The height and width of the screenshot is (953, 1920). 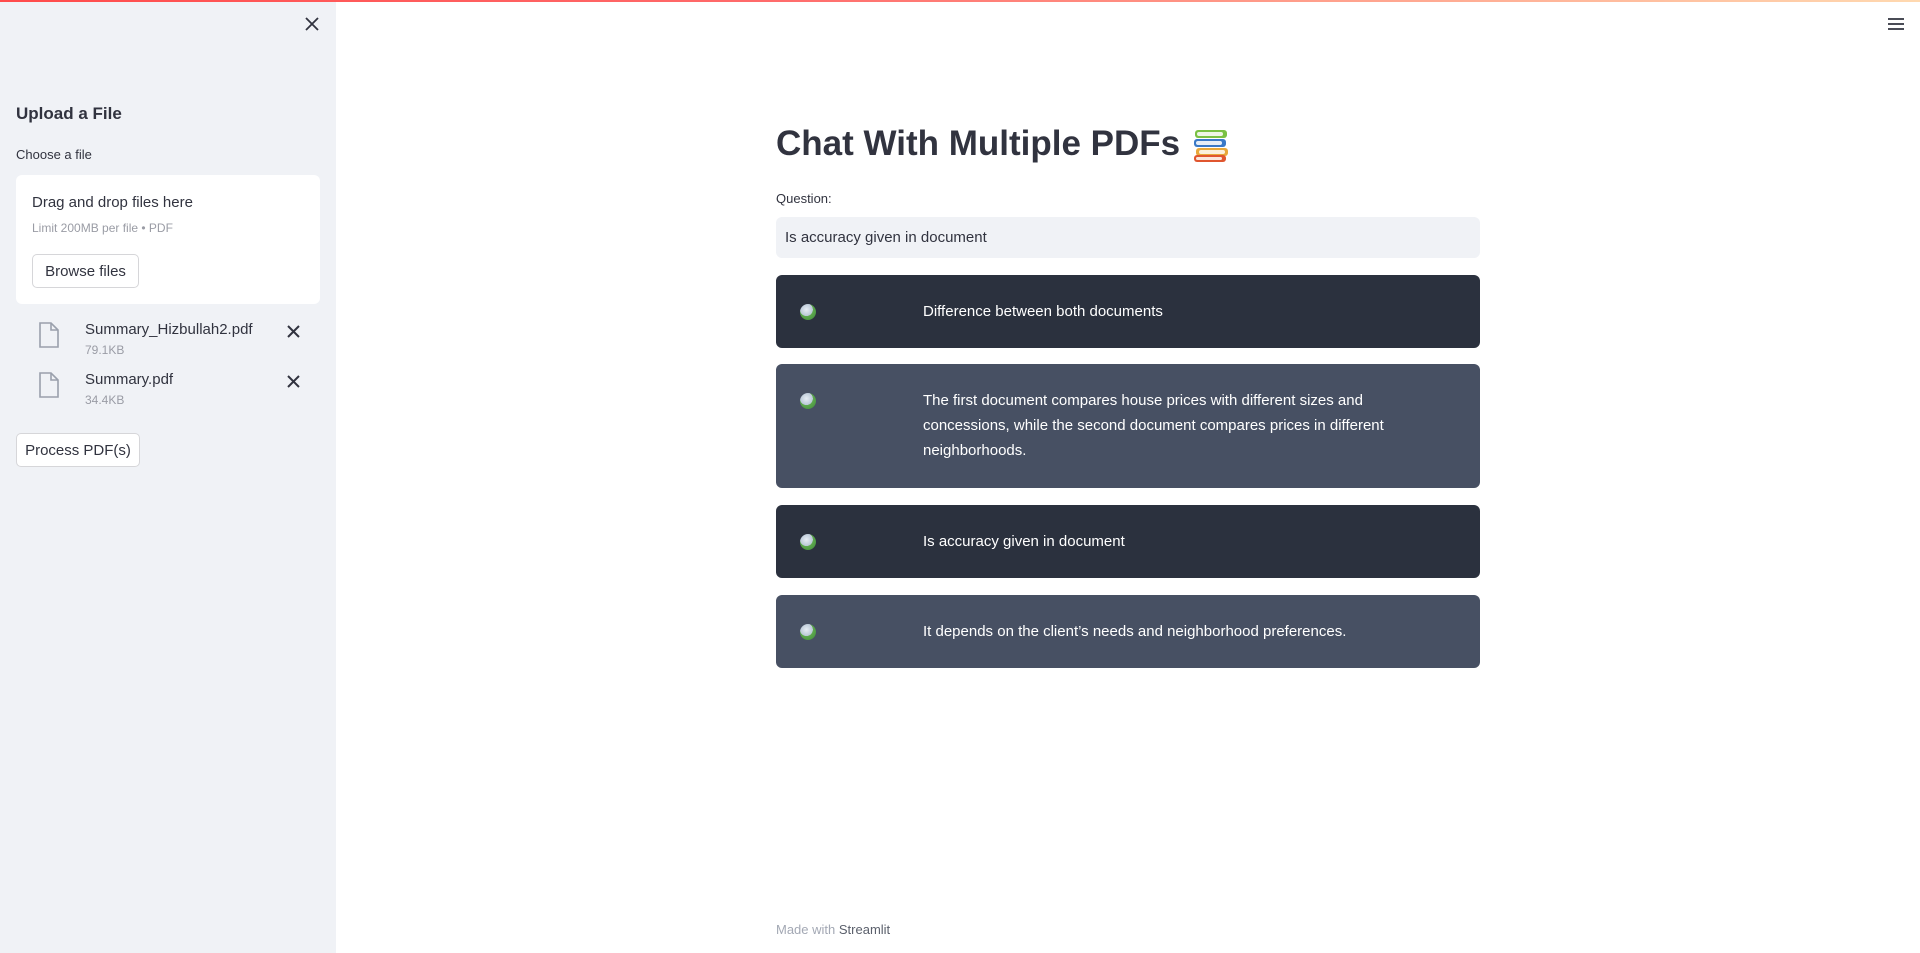 What do you see at coordinates (168, 390) in the screenshot?
I see `uploaded-file-item: Summary.pdf 34.4KB` at bounding box center [168, 390].